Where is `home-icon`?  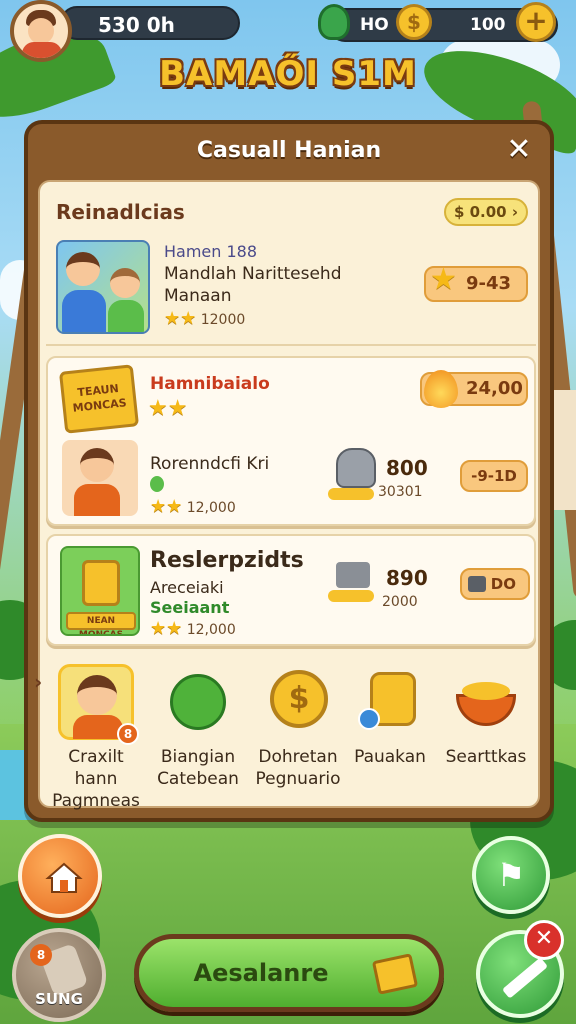
home-icon is located at coordinates (64, 877).